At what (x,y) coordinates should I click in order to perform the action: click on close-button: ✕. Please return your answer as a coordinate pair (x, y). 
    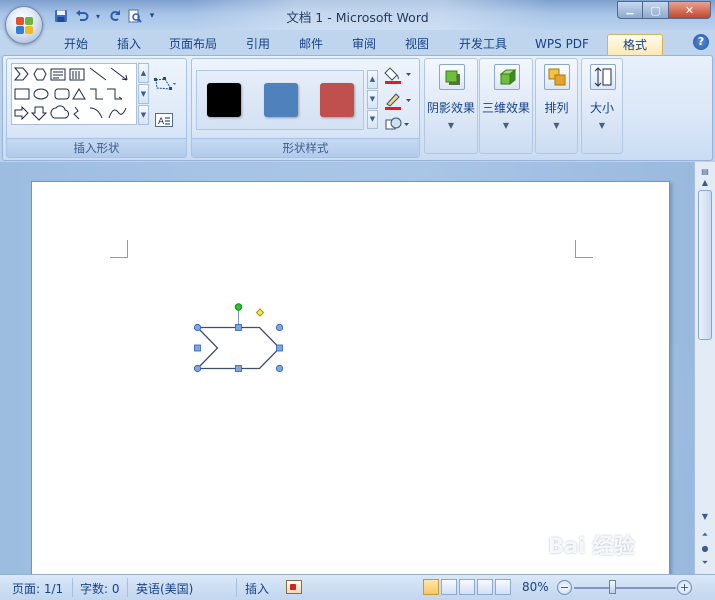
    Looking at the image, I should click on (690, 10).